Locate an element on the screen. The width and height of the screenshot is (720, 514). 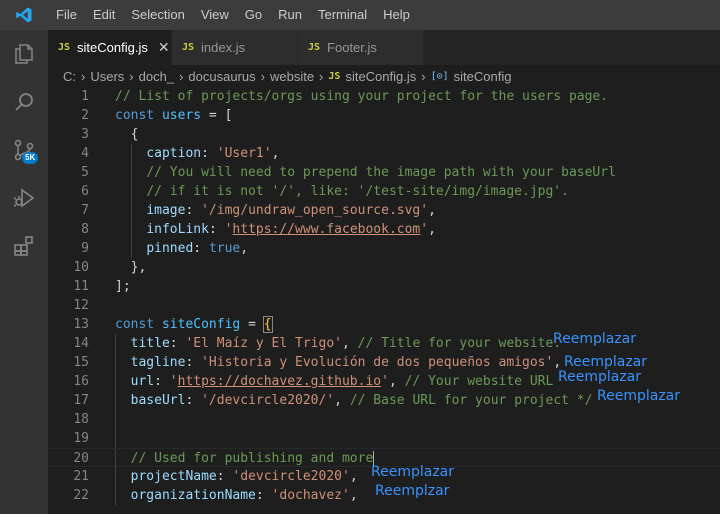
code-token: pinned is located at coordinates (170, 248).